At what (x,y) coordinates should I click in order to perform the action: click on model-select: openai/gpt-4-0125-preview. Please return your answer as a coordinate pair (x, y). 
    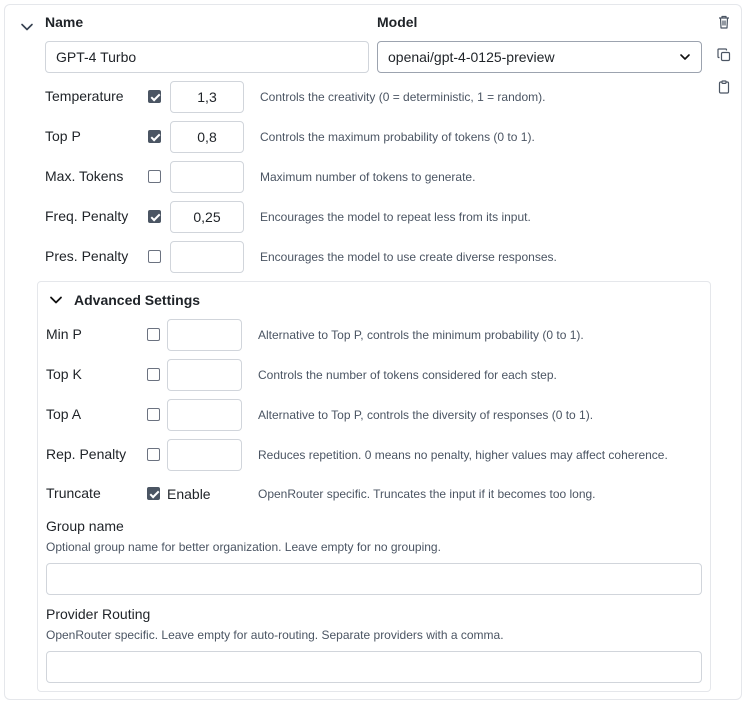
    Looking at the image, I should click on (539, 57).